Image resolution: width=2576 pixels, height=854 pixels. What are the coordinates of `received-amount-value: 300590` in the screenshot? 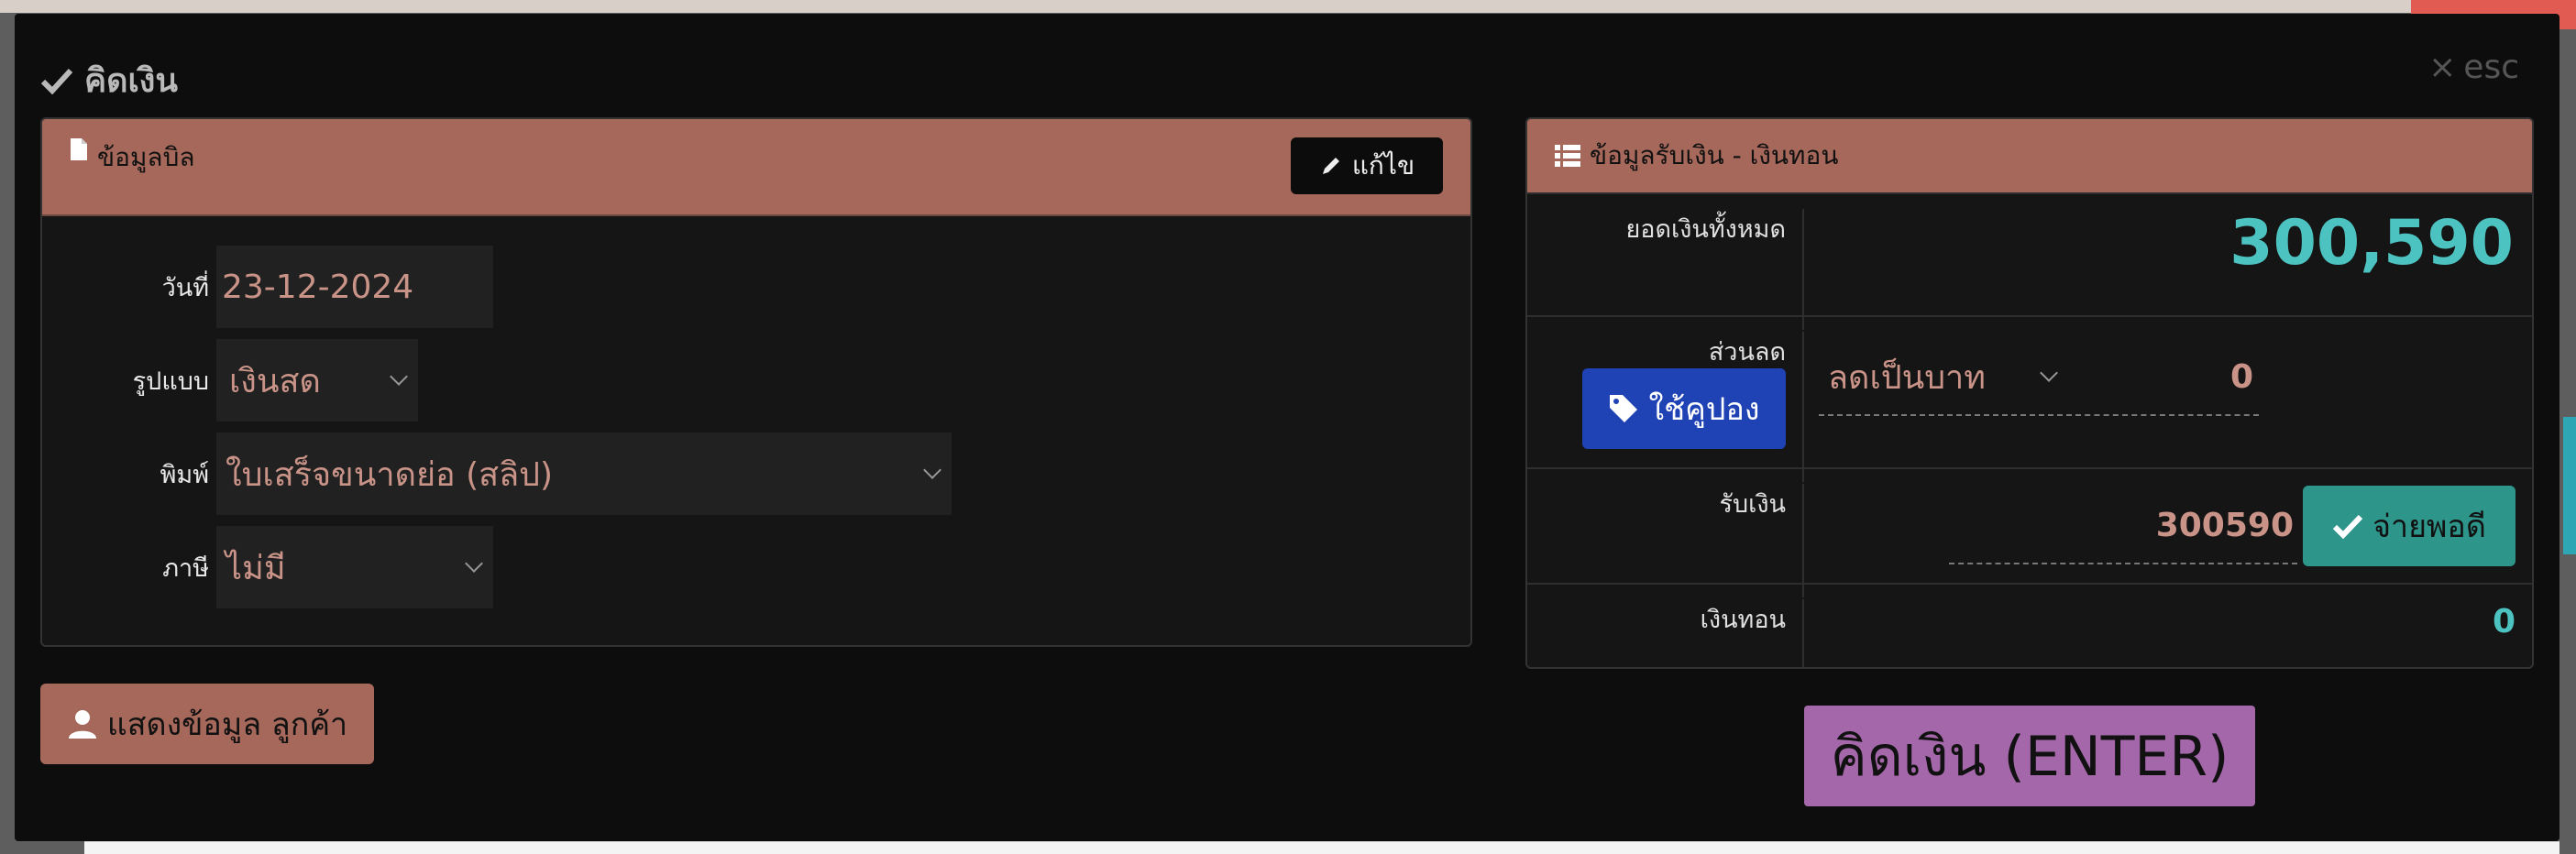 It's located at (2224, 525).